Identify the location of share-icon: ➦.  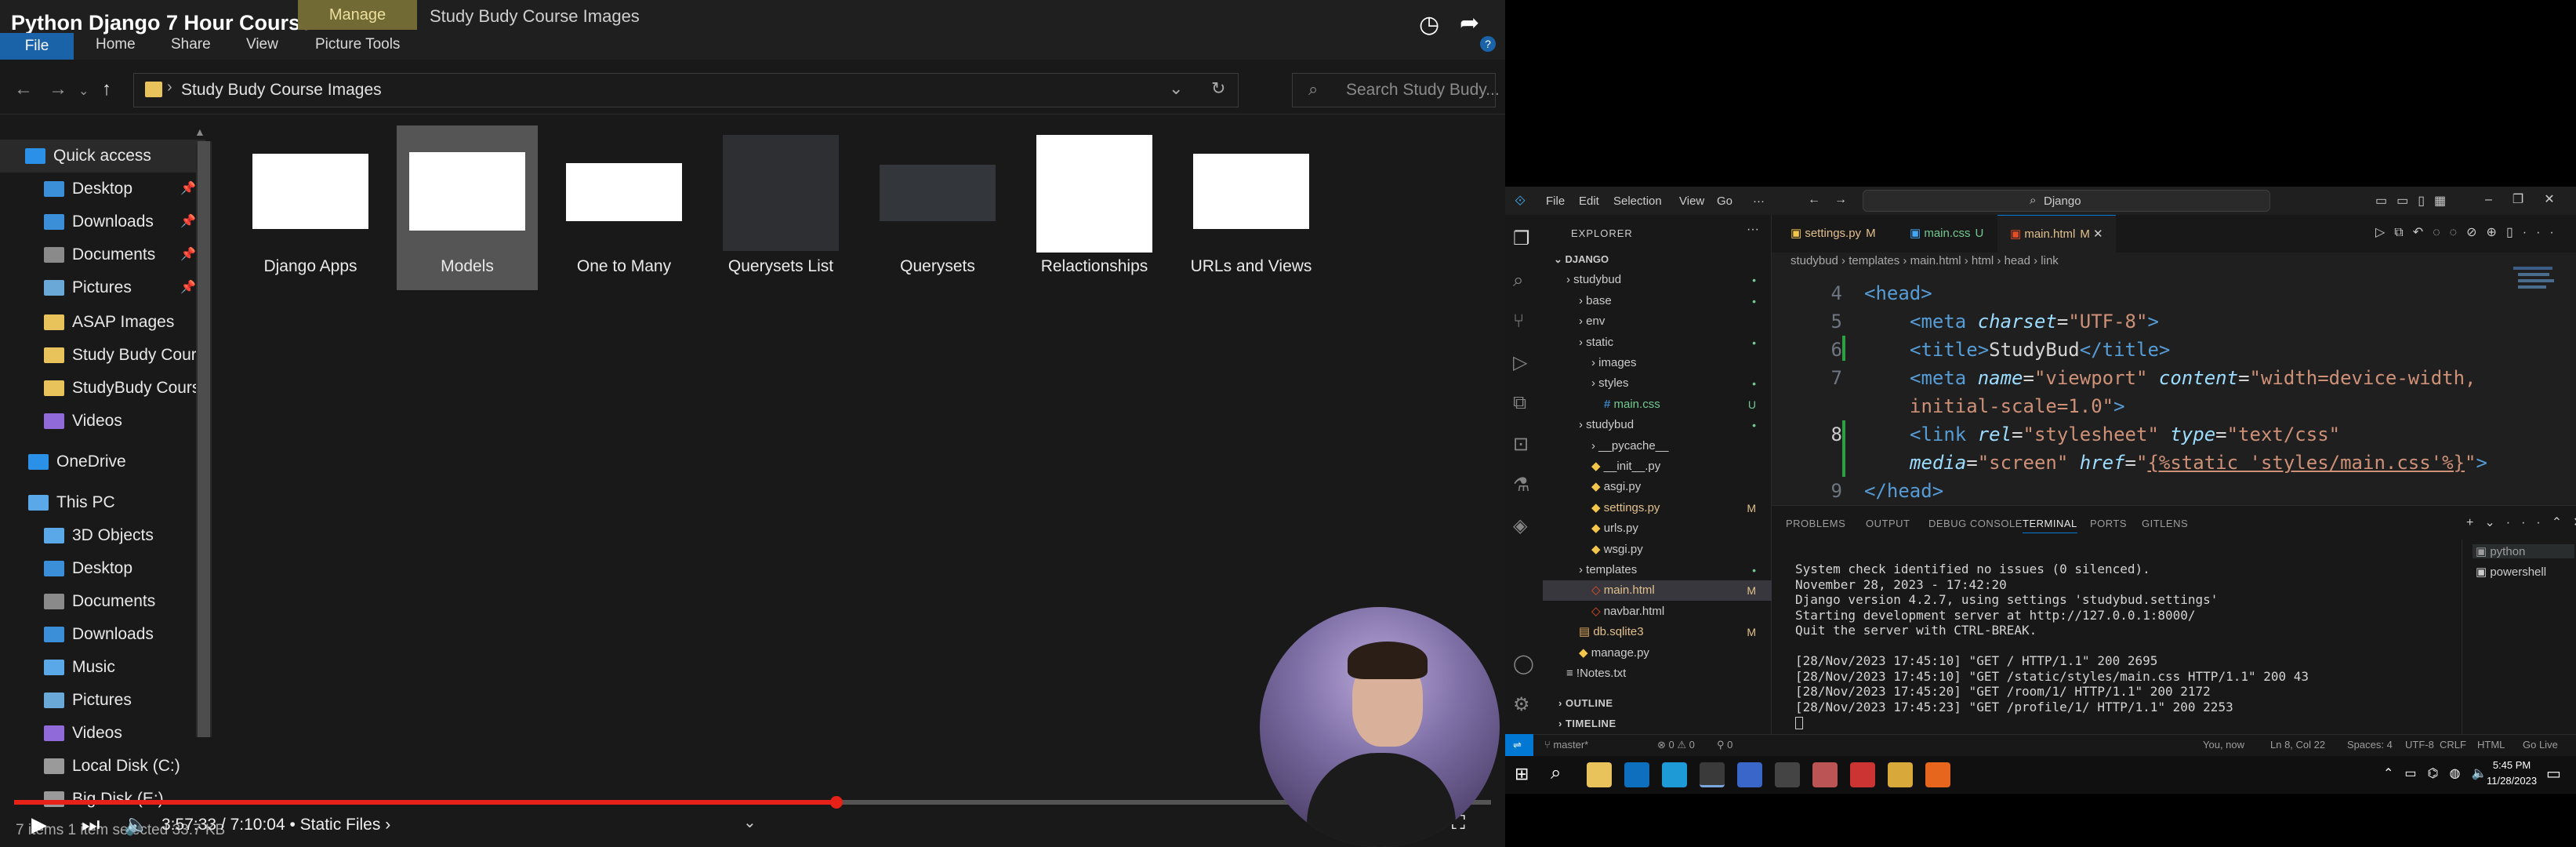
(1469, 23).